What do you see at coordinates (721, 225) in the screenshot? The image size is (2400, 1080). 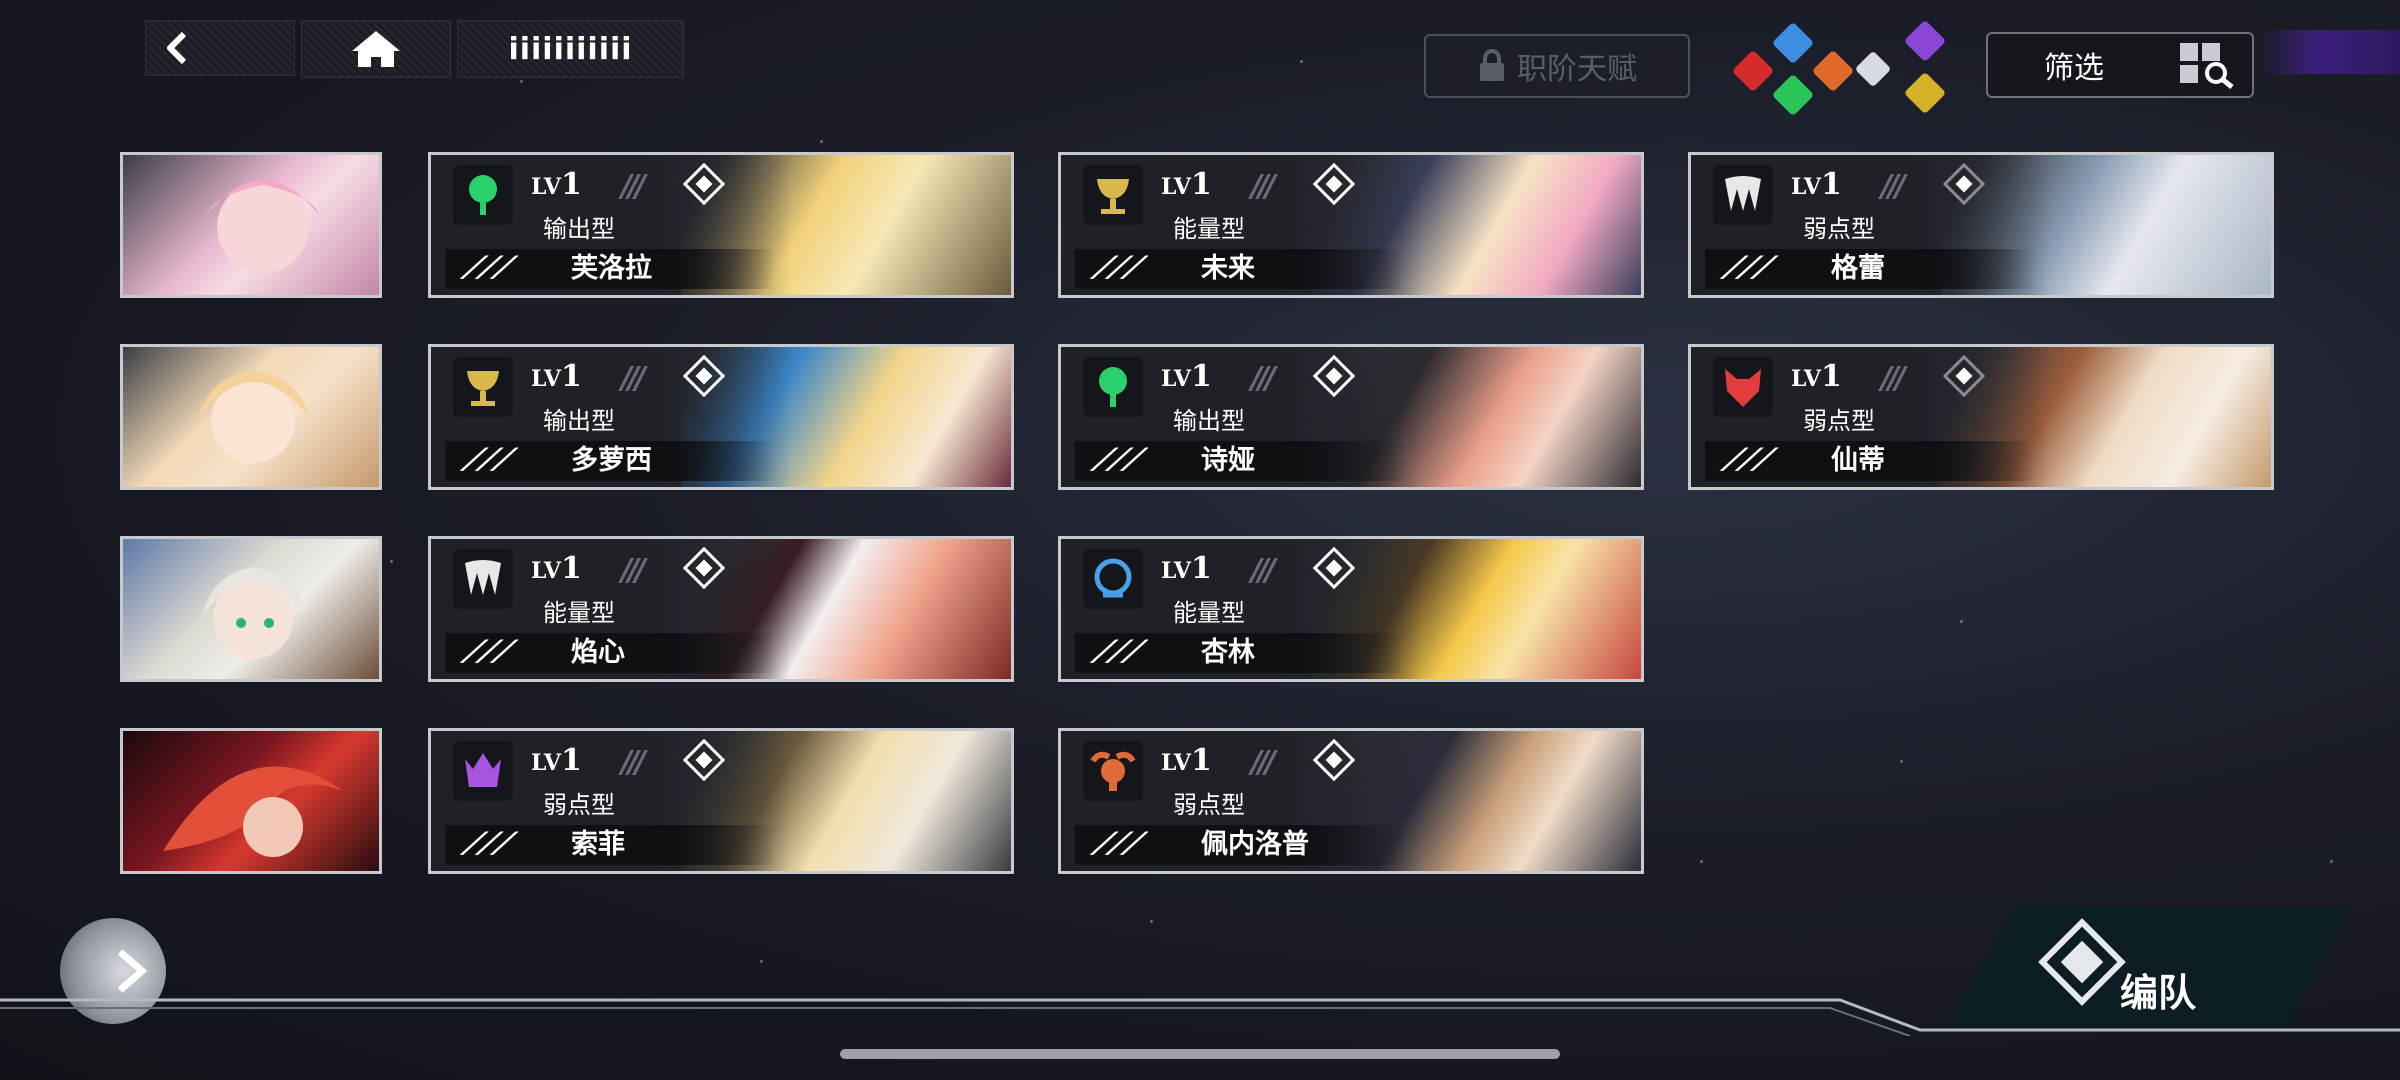 I see `character-card-flora: LV1 /// 输出型 ⟋⟋⟋ 芙洛拉` at bounding box center [721, 225].